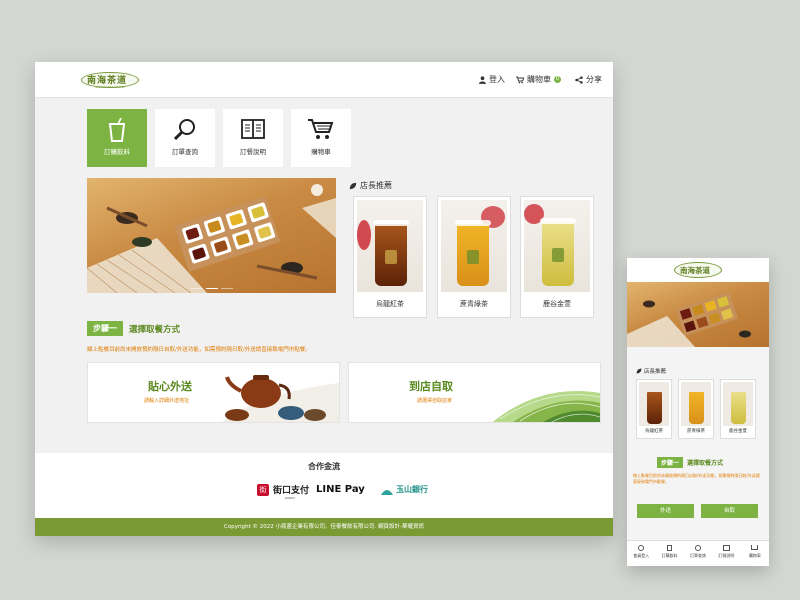  I want to click on site-header: 南海茶道 NANHAI TEA HOUSE 登入 購物車 0 分享, so click(324, 80).